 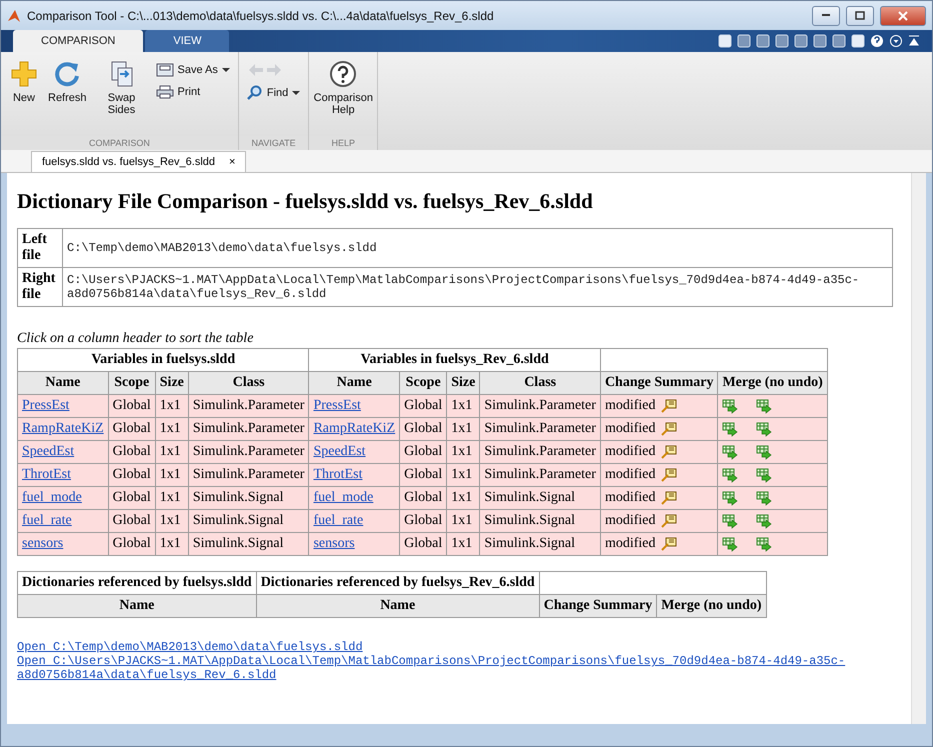 What do you see at coordinates (477, 248) in the screenshot?
I see `file-path: C:\Temp\demo\MAB2013\demo\data\fuelsys.sldd` at bounding box center [477, 248].